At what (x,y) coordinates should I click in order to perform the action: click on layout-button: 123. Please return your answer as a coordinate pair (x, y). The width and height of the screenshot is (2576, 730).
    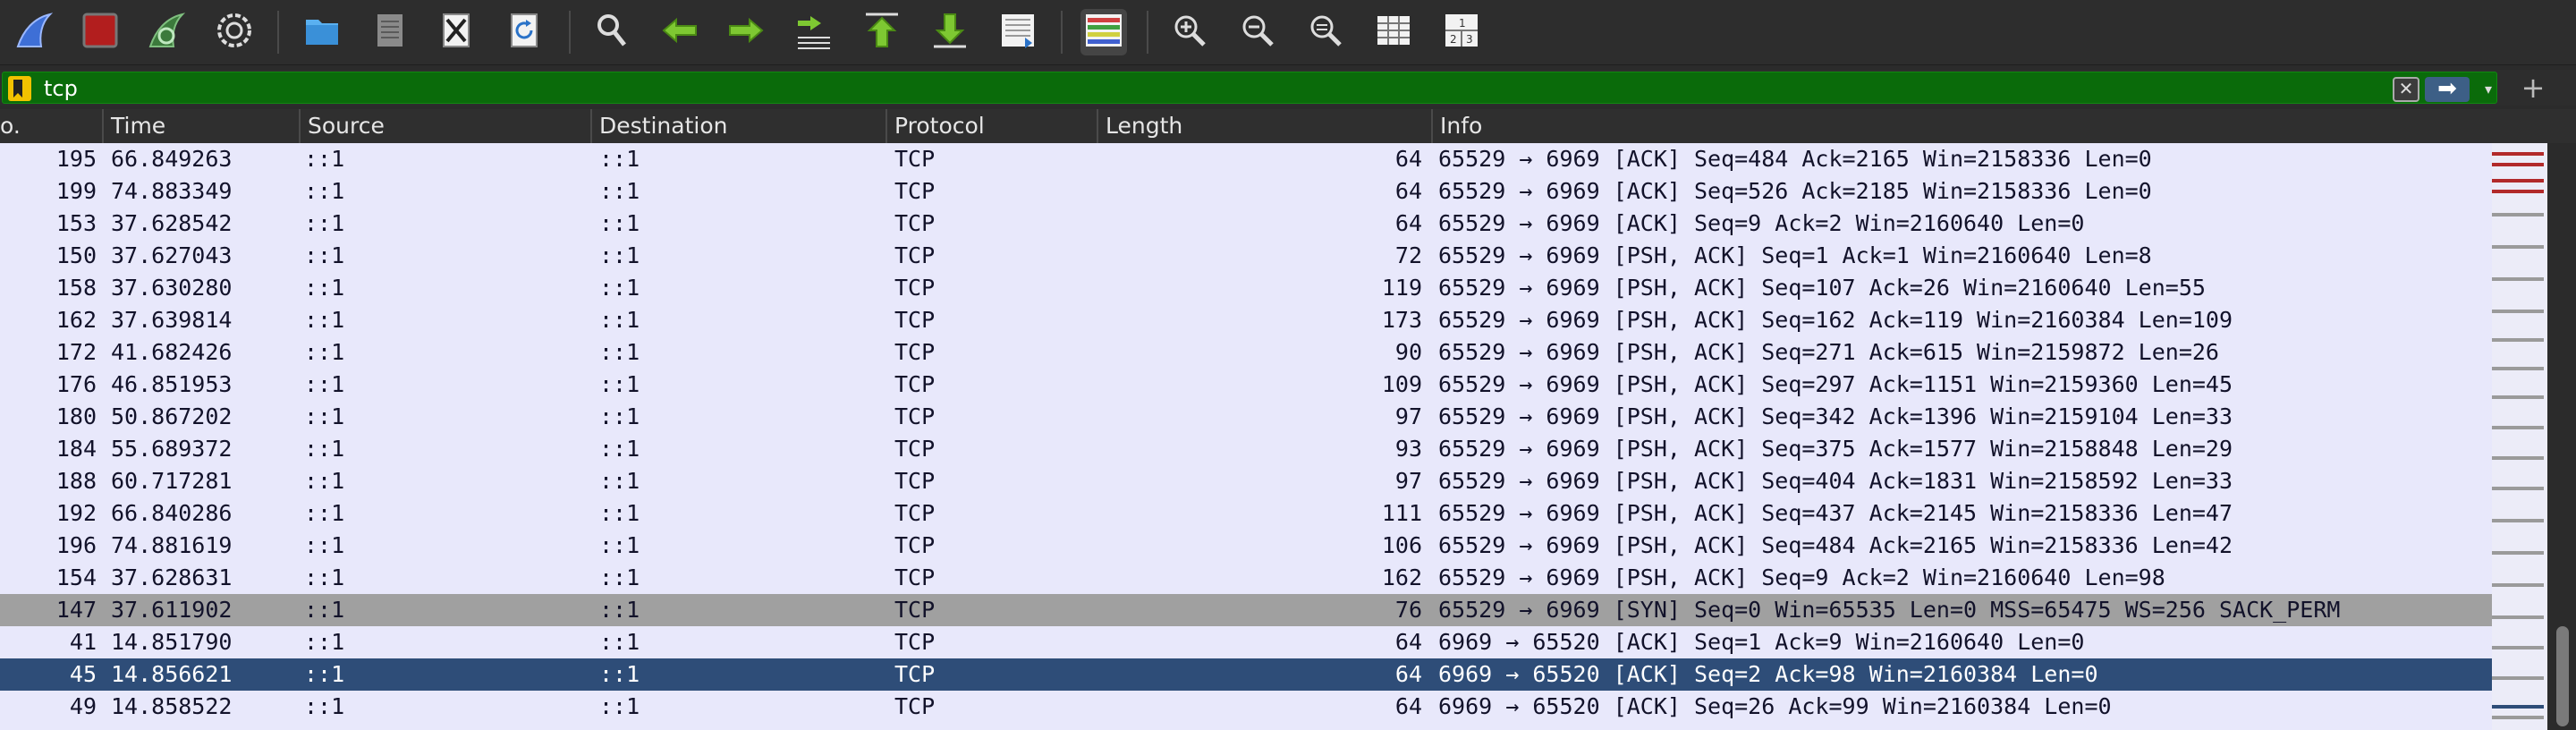
    Looking at the image, I should click on (1461, 32).